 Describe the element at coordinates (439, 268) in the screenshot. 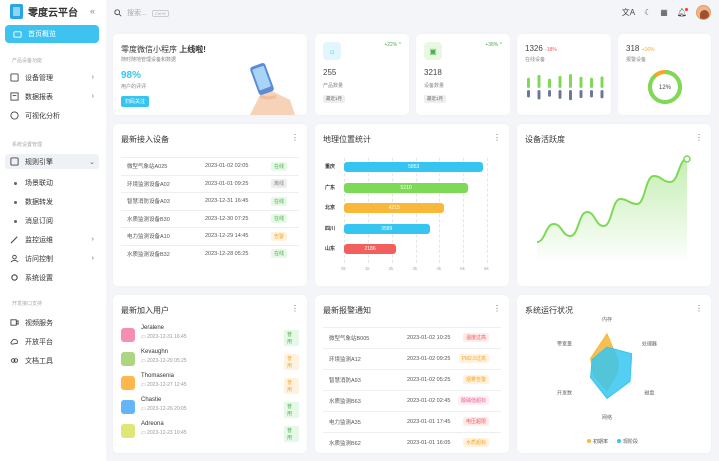

I see `x-tick-label: 4k` at that location.